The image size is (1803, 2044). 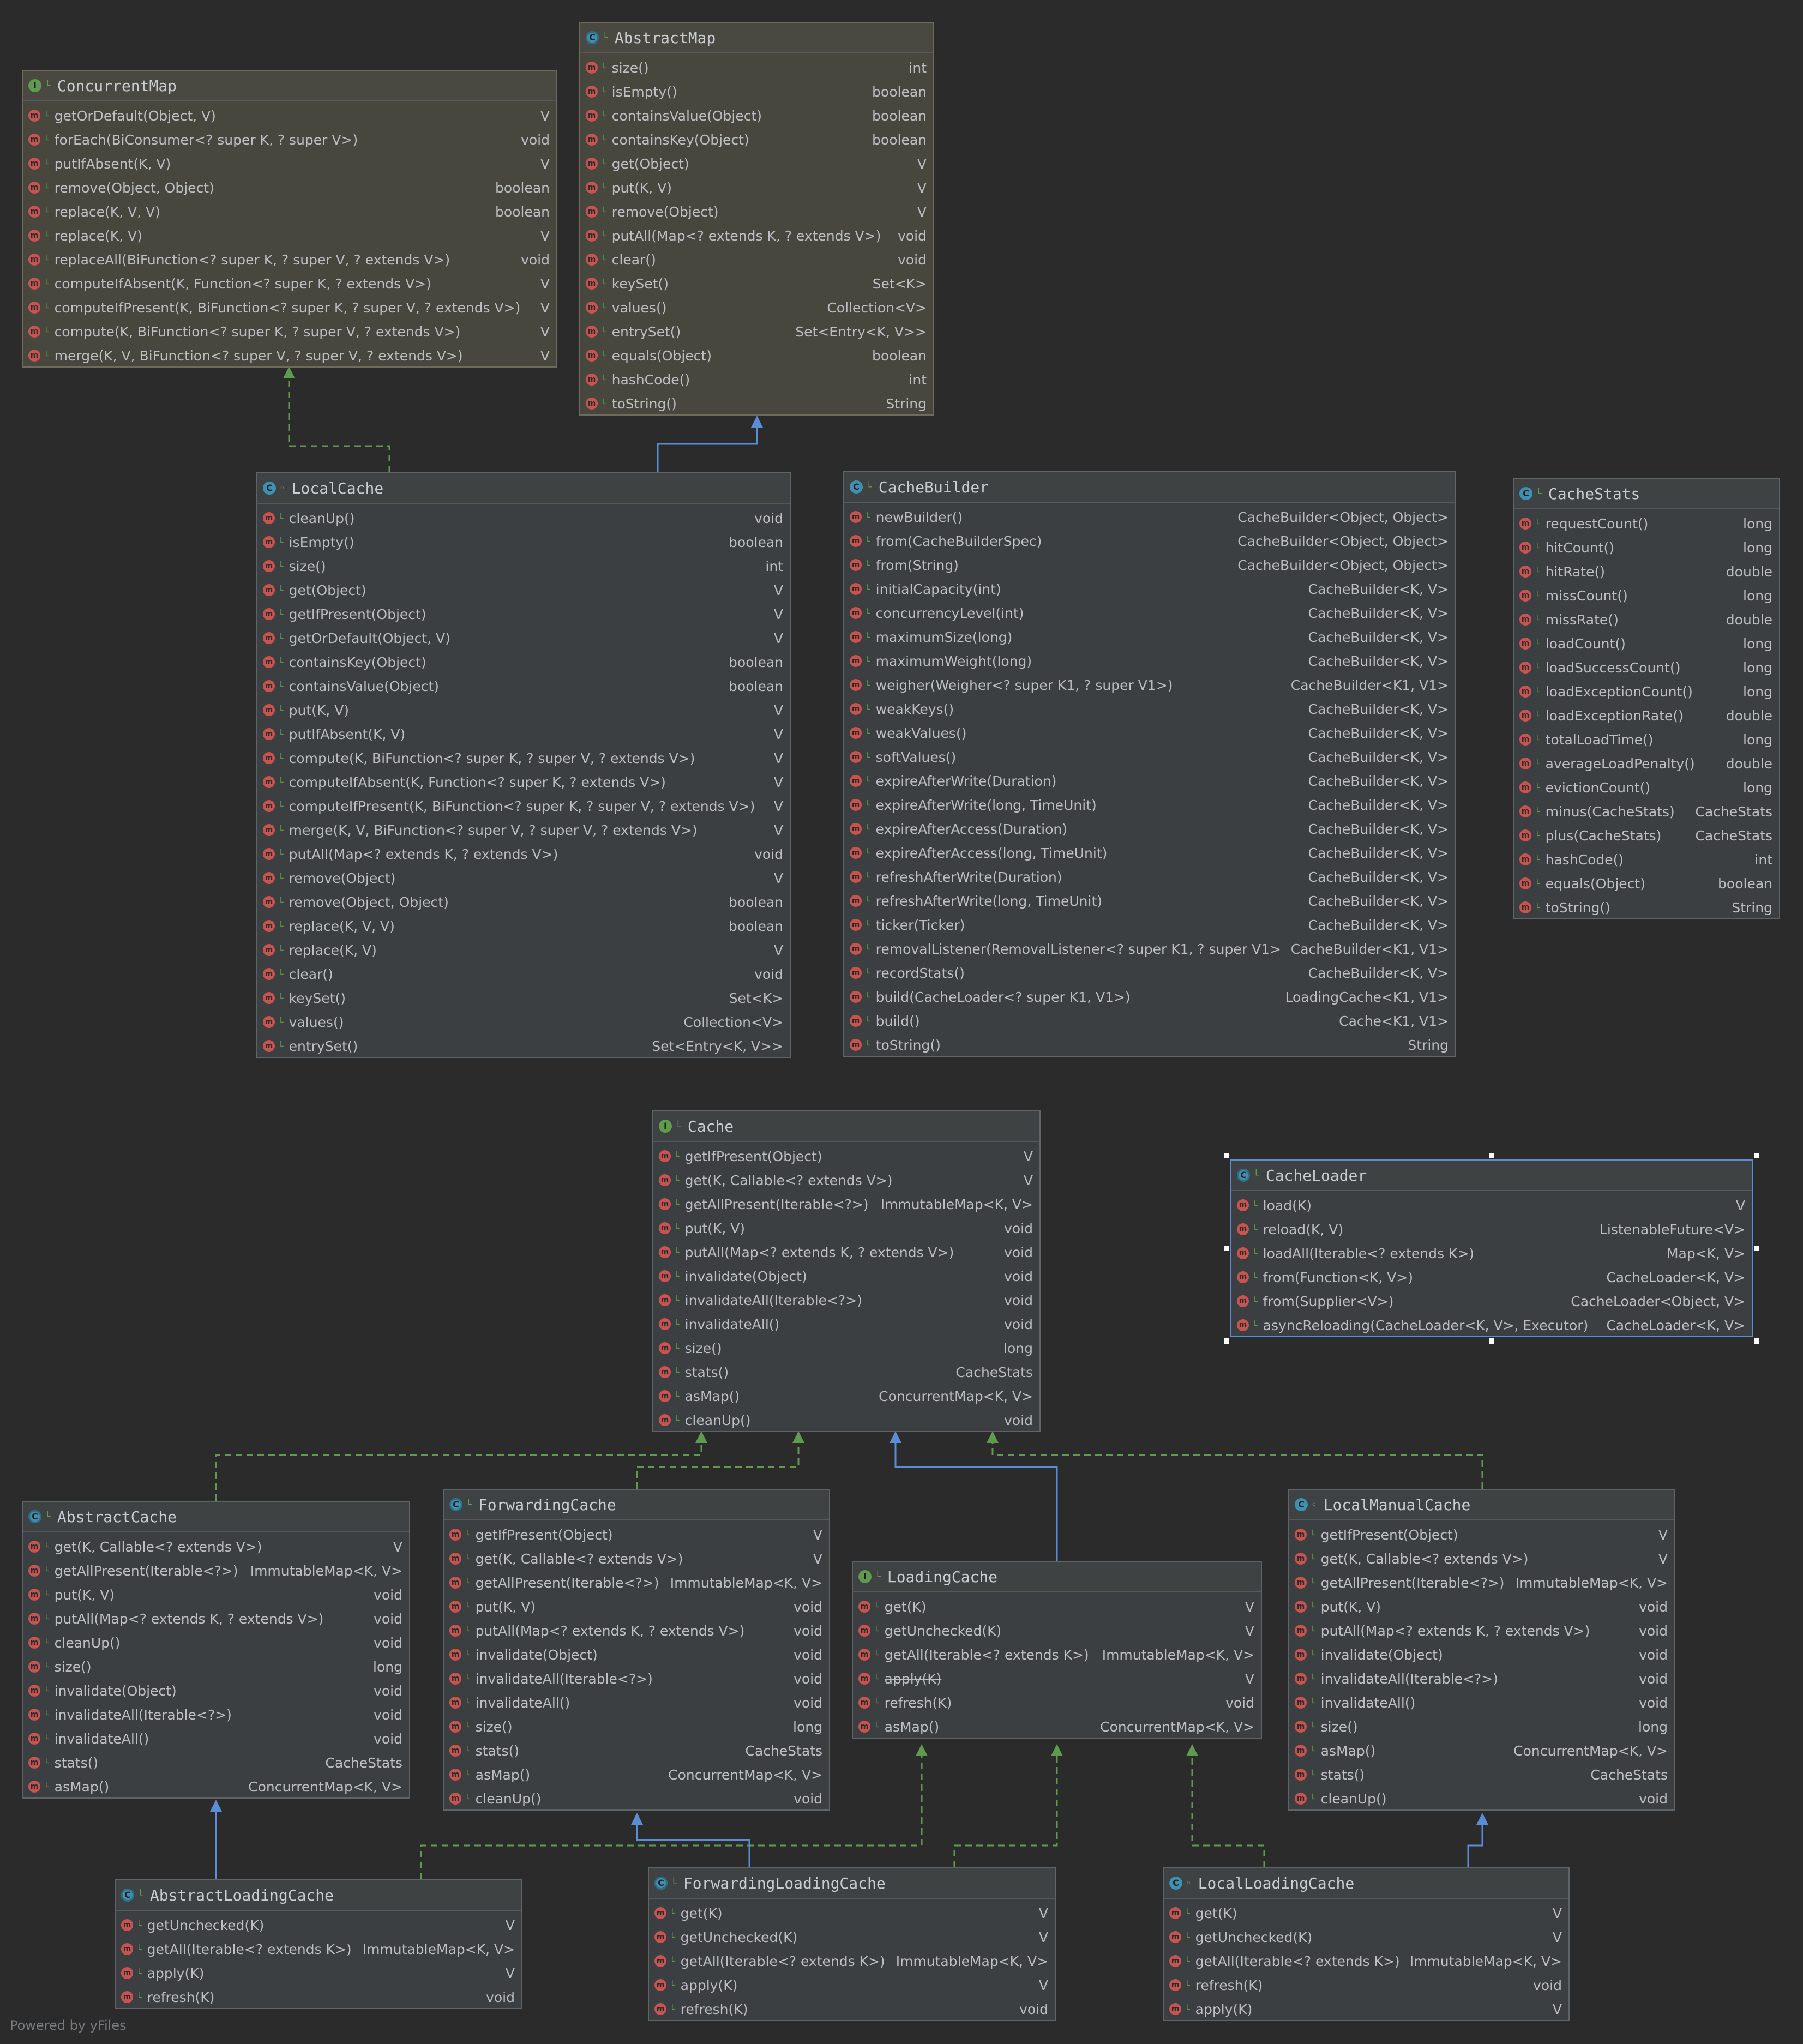 What do you see at coordinates (756, 308) in the screenshot?
I see `member-row: m └ values() Collection<V>` at bounding box center [756, 308].